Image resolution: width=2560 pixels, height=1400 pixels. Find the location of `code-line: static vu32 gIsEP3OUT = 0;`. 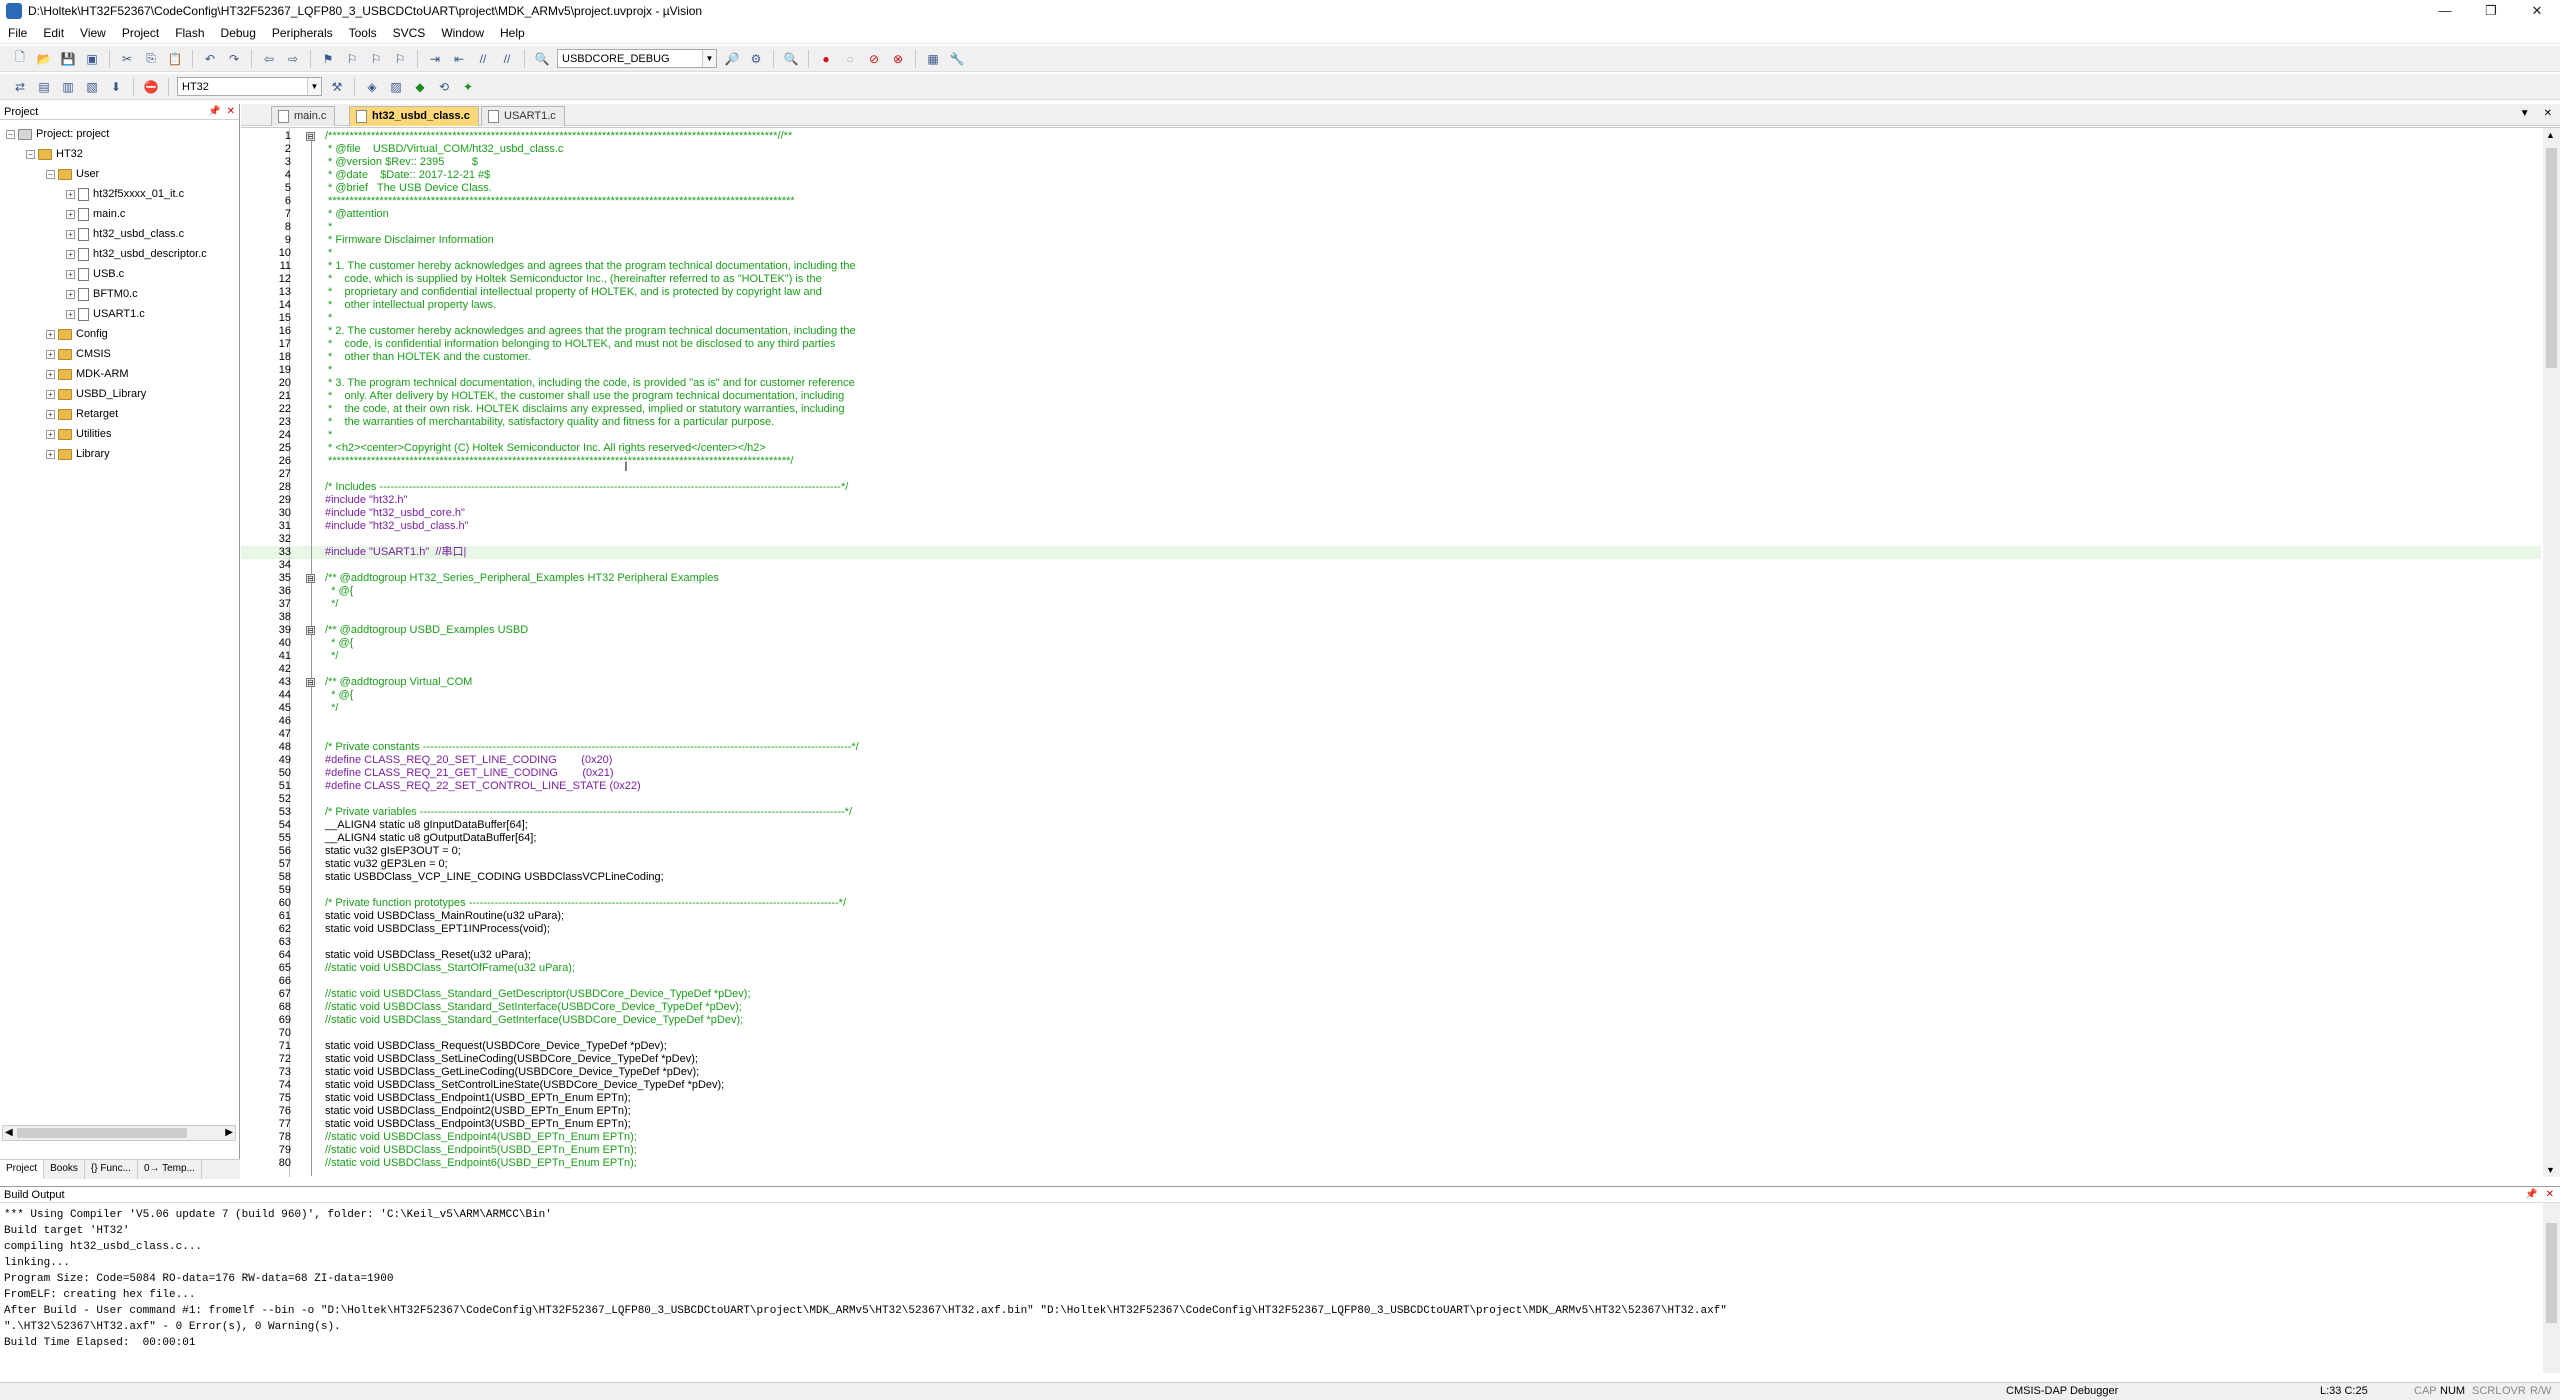

code-line: static vu32 gIsEP3OUT = 0; is located at coordinates (393, 851).